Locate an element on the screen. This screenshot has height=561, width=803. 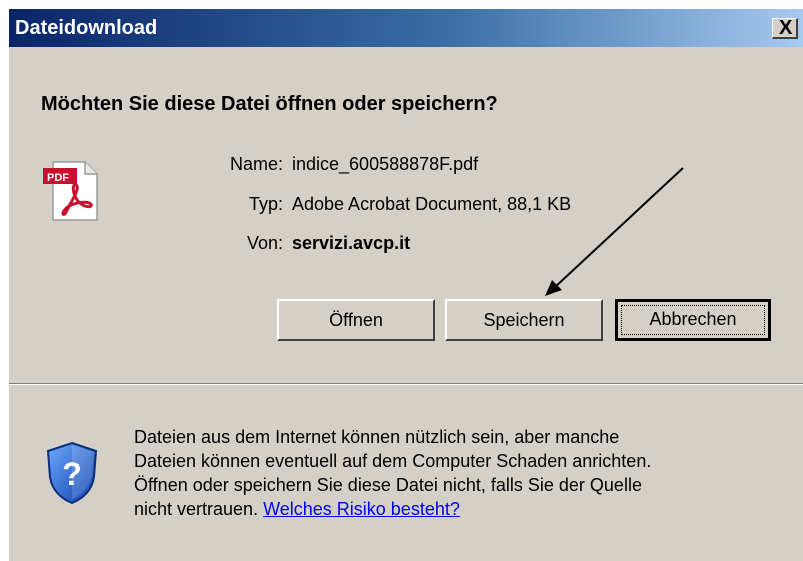
annotation-arrow is located at coordinates (614, 231).